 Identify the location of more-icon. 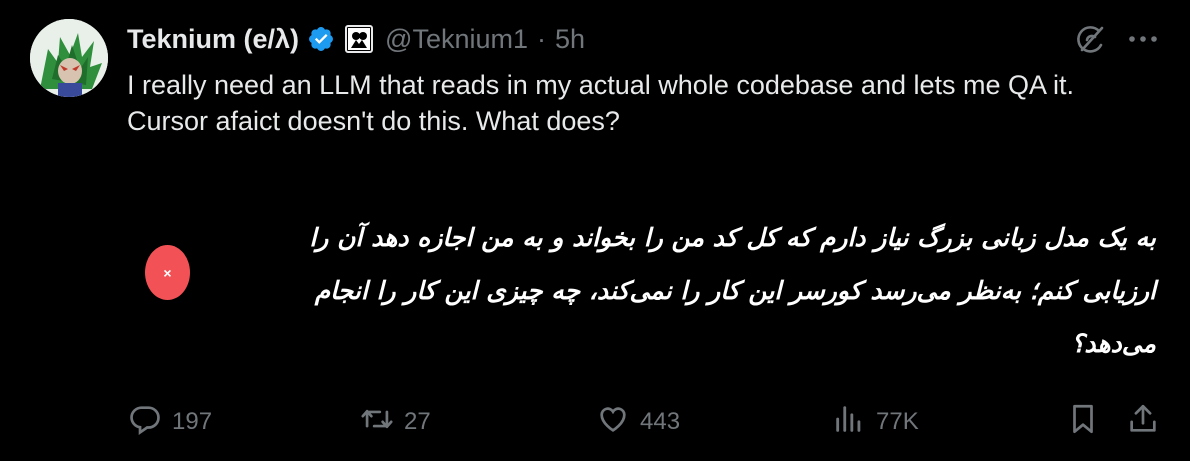
(1143, 39).